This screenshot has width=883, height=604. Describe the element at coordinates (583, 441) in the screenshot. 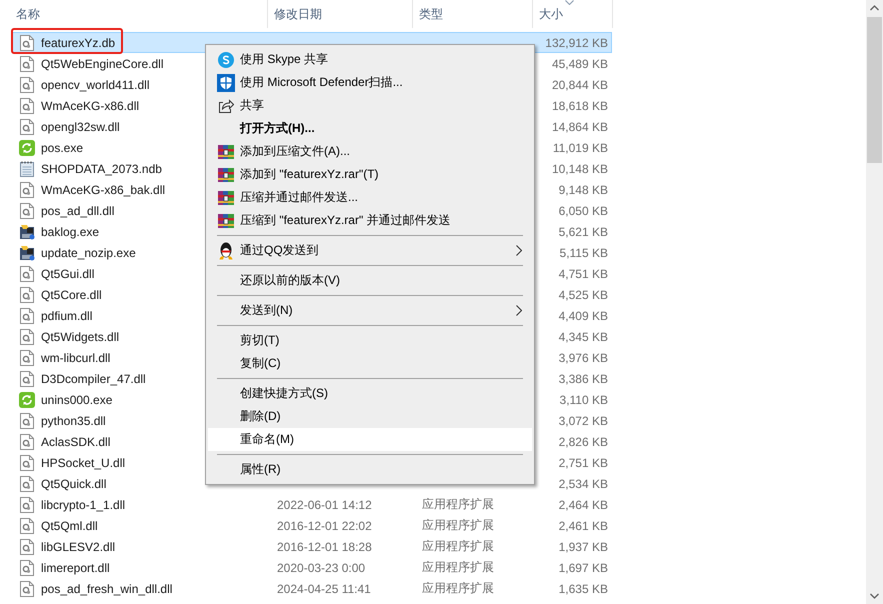

I see `size-cell: 2,826 KB` at that location.